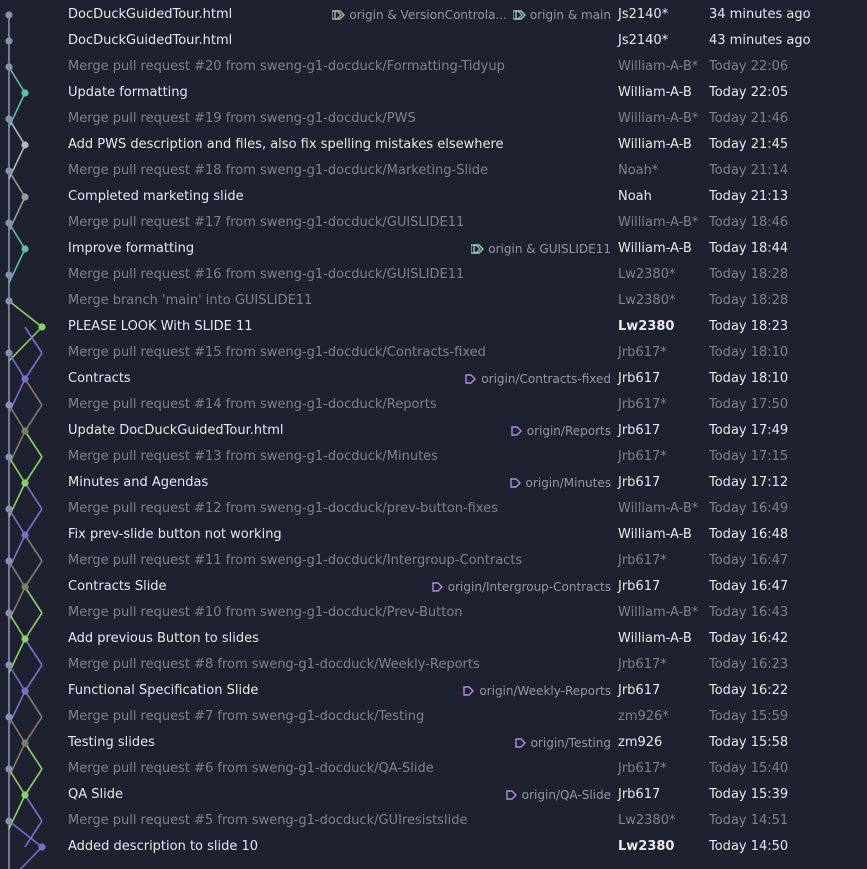  What do you see at coordinates (749, 326) in the screenshot?
I see `commit-date: Today 18:23` at bounding box center [749, 326].